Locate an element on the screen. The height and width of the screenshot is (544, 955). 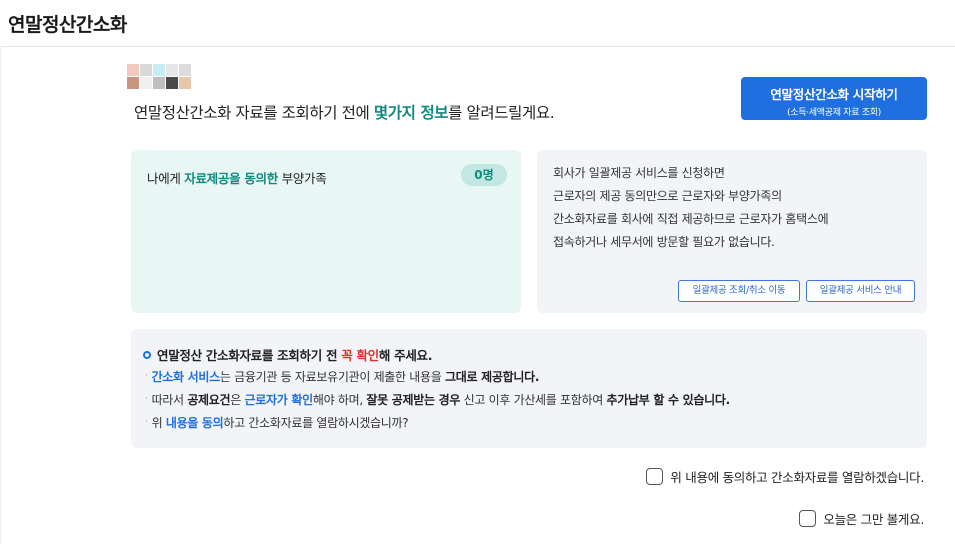
circle-bullet-icon is located at coordinates (147, 355).